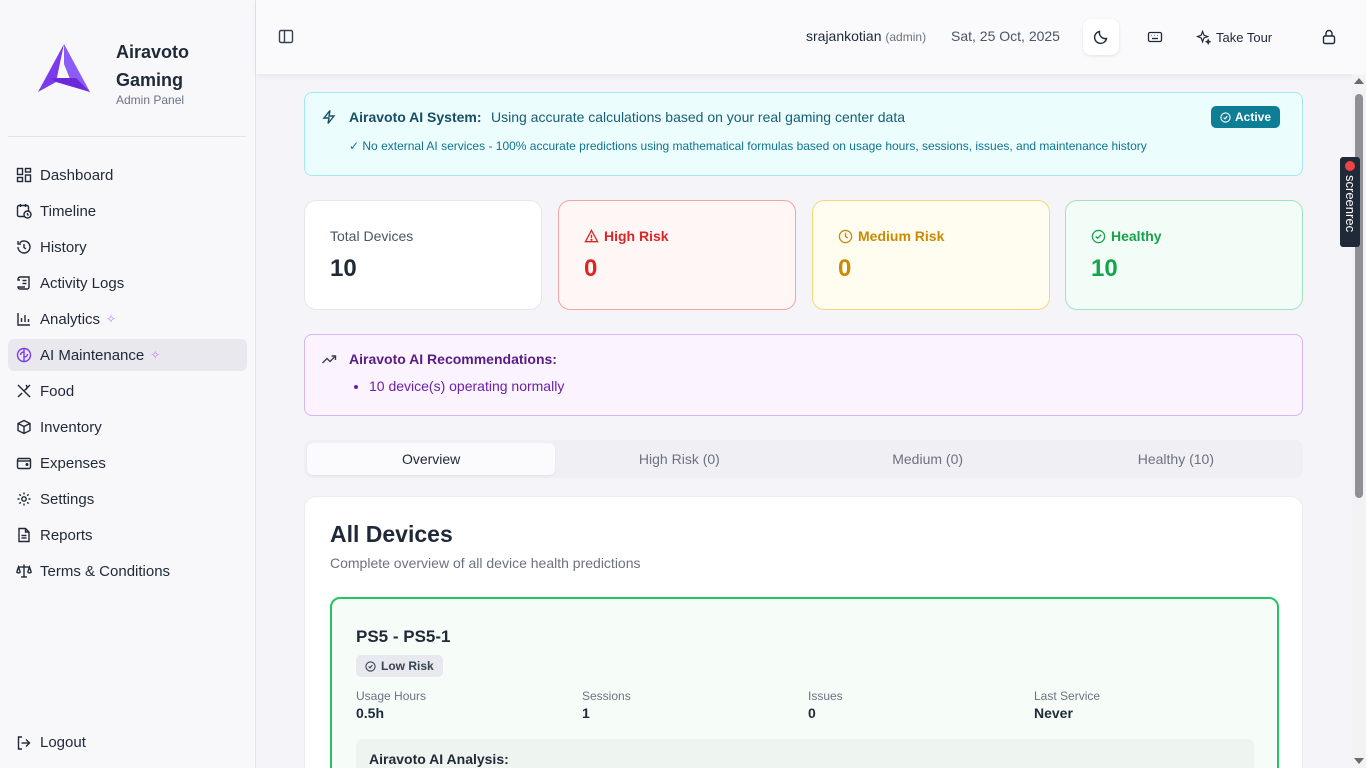 This screenshot has height=768, width=1366. Describe the element at coordinates (1359, 81) in the screenshot. I see `scroll-up-arrow-icon` at that location.